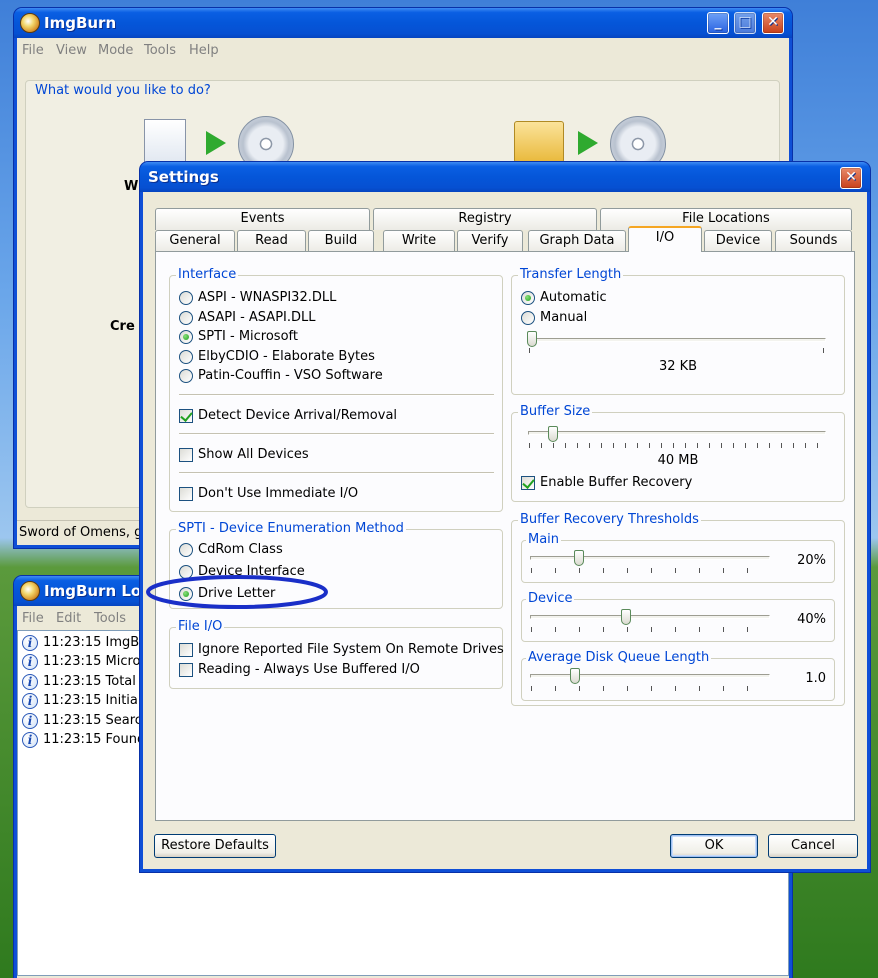  Describe the element at coordinates (577, 241) in the screenshot. I see `tab-graph-data: Graph Data` at that location.